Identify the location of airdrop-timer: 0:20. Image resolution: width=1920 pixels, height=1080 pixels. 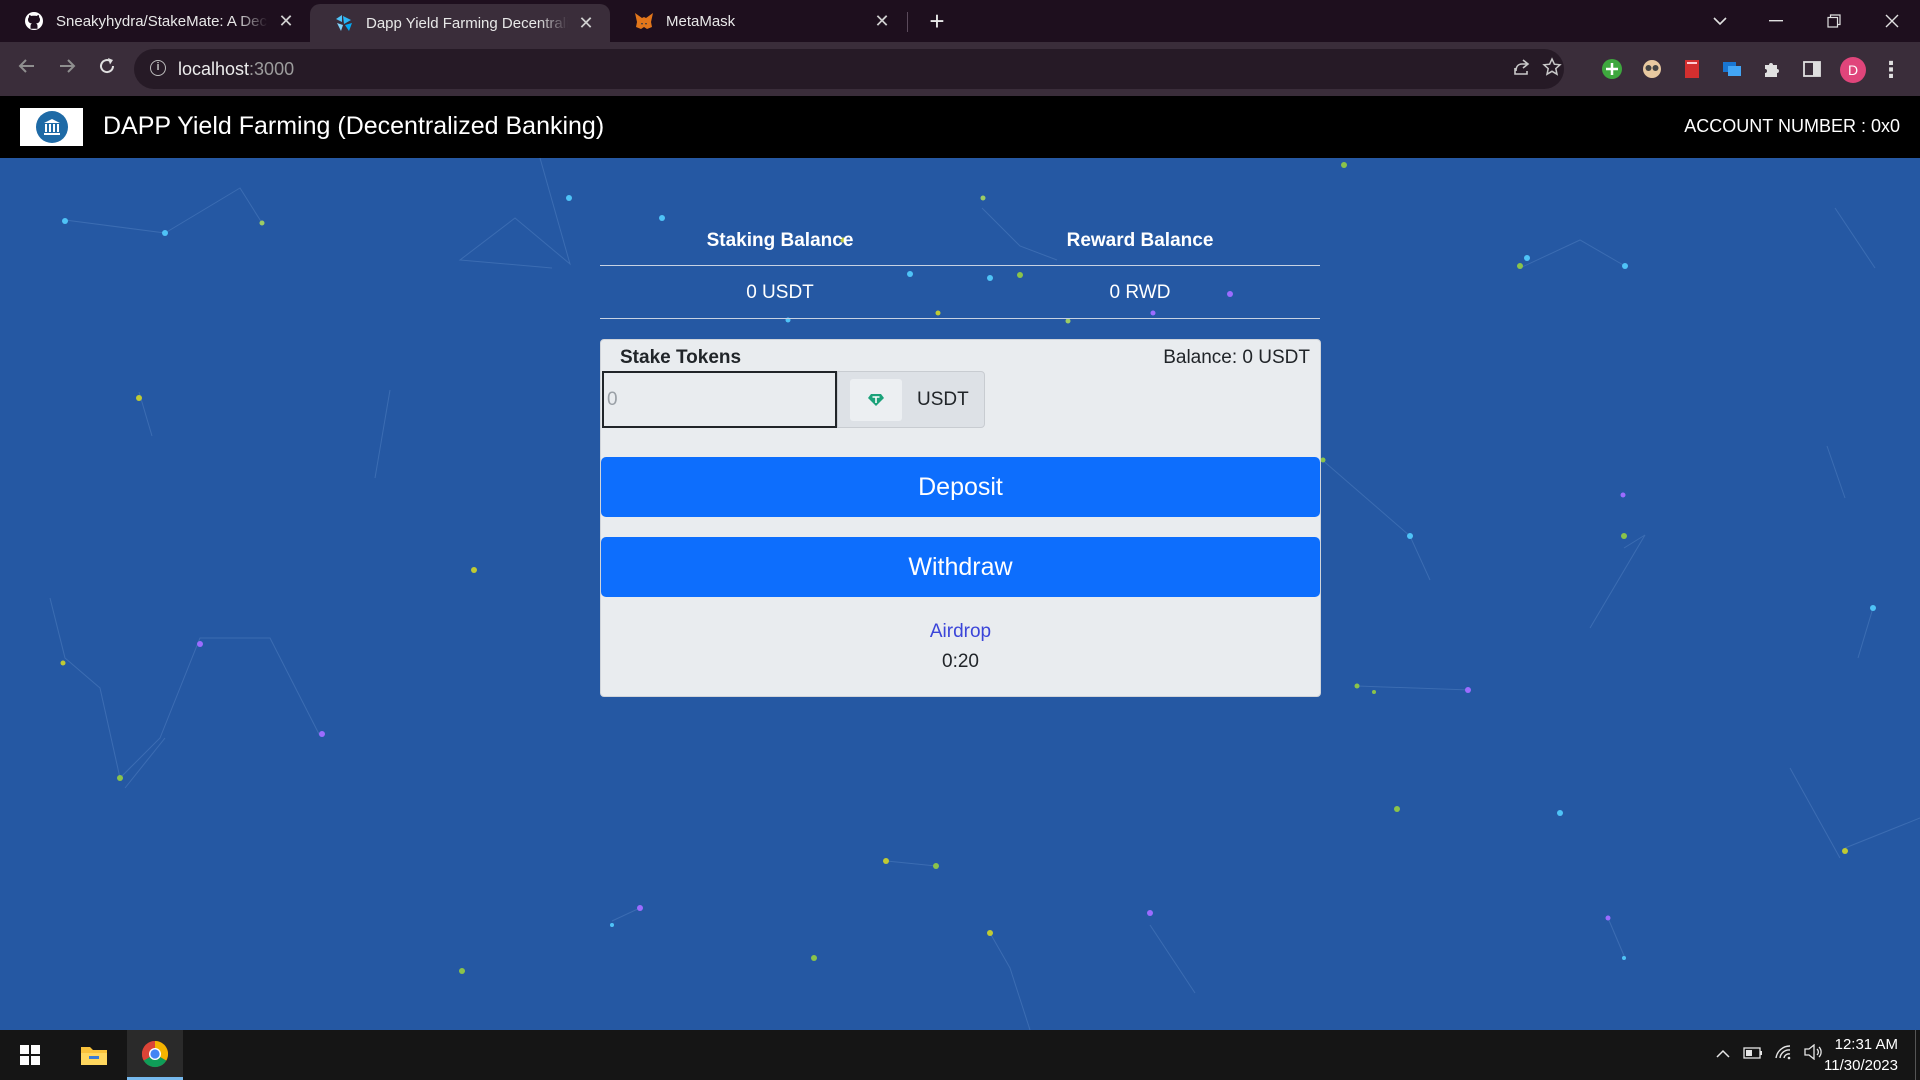
(960, 661).